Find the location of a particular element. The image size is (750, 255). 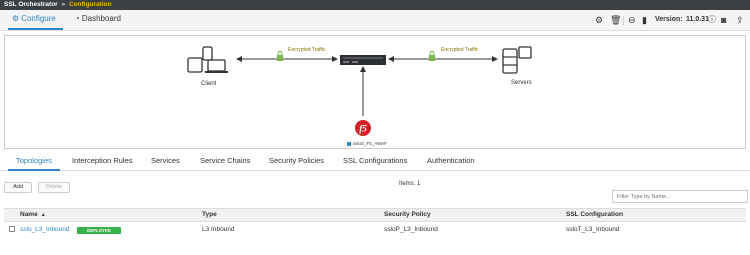

f5-logo-icon: f5 is located at coordinates (363, 128).